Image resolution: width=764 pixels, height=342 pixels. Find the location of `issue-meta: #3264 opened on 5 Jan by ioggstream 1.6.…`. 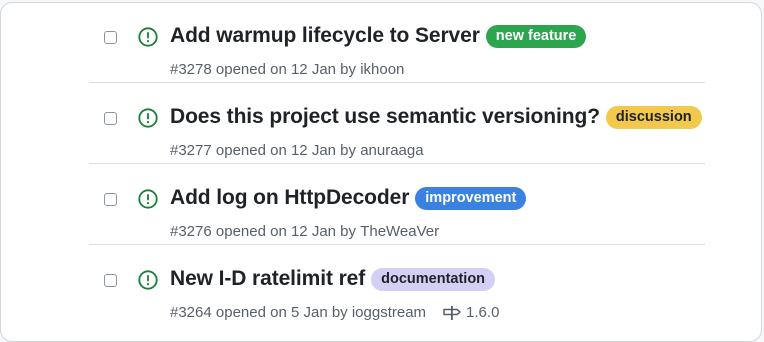

issue-meta: #3264 opened on 5 Jan by ioggstream 1.6.… is located at coordinates (334, 312).